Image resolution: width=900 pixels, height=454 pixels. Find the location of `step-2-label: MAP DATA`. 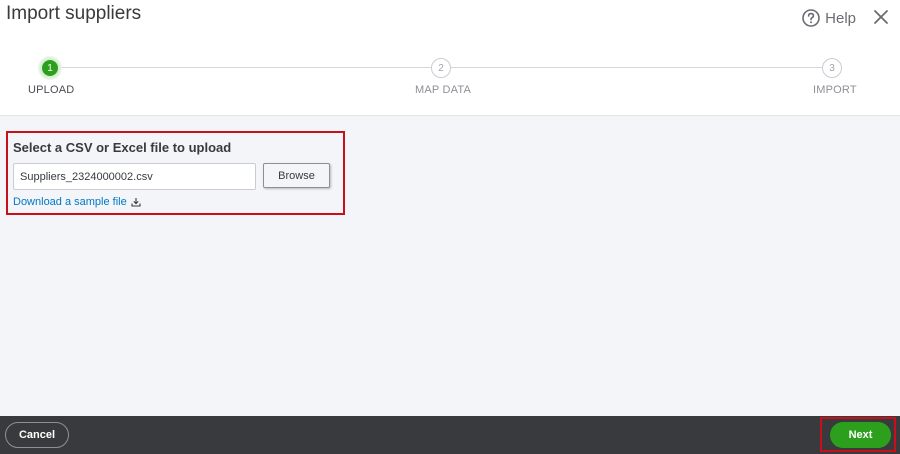

step-2-label: MAP DATA is located at coordinates (443, 90).